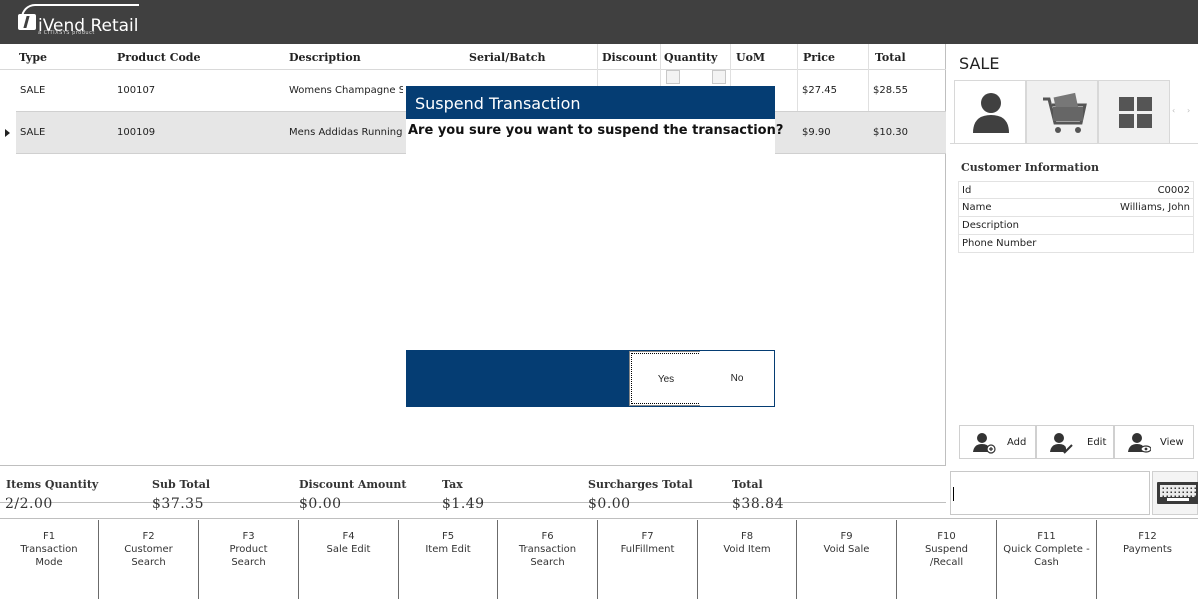 This screenshot has height=599, width=1198. I want to click on yes-label: Yes, so click(666, 379).